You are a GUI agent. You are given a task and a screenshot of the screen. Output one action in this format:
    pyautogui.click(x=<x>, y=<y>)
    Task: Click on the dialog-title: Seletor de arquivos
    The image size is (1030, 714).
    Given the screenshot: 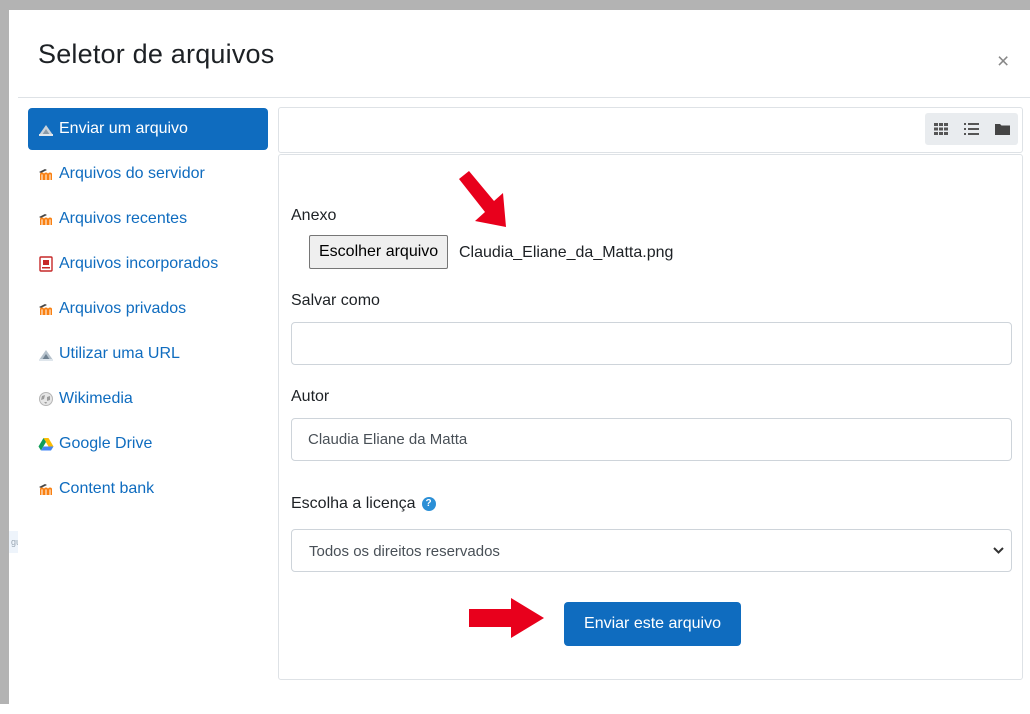 What is the action you would take?
    pyautogui.click(x=156, y=54)
    